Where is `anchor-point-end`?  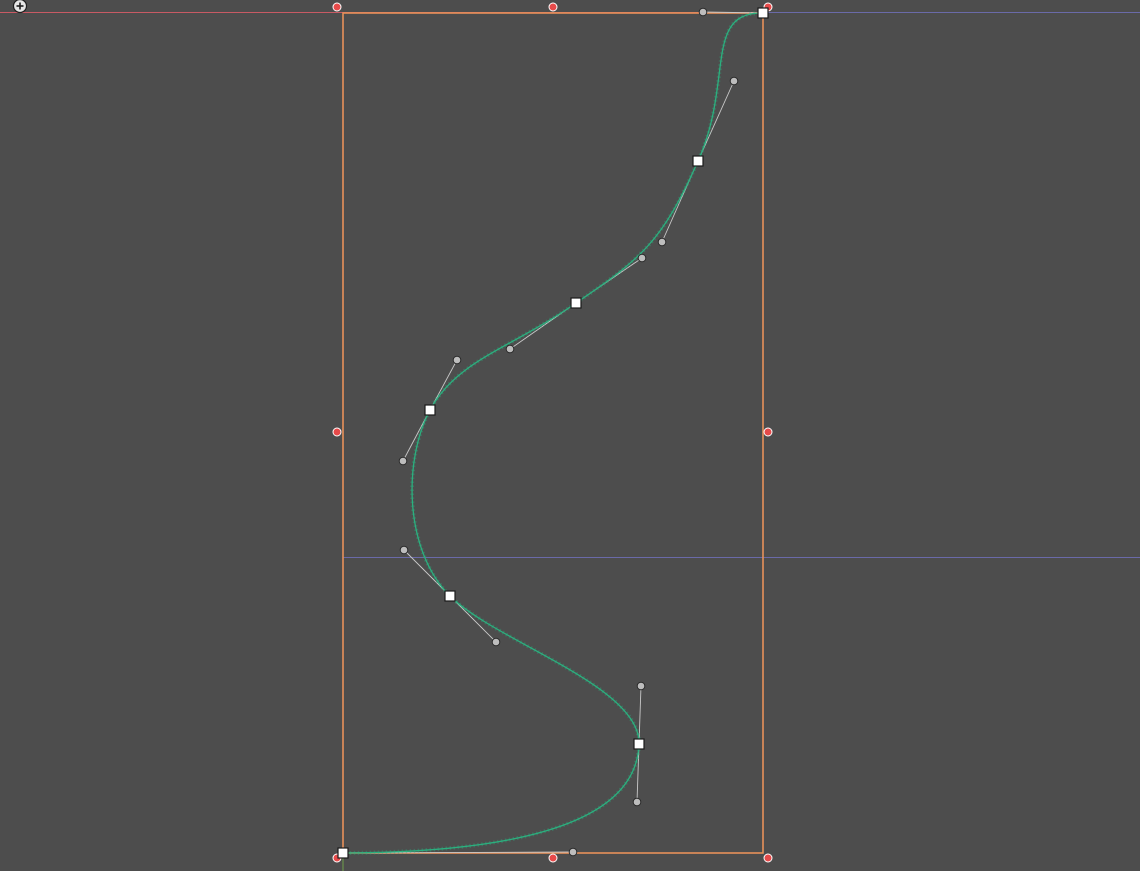
anchor-point-end is located at coordinates (343, 853).